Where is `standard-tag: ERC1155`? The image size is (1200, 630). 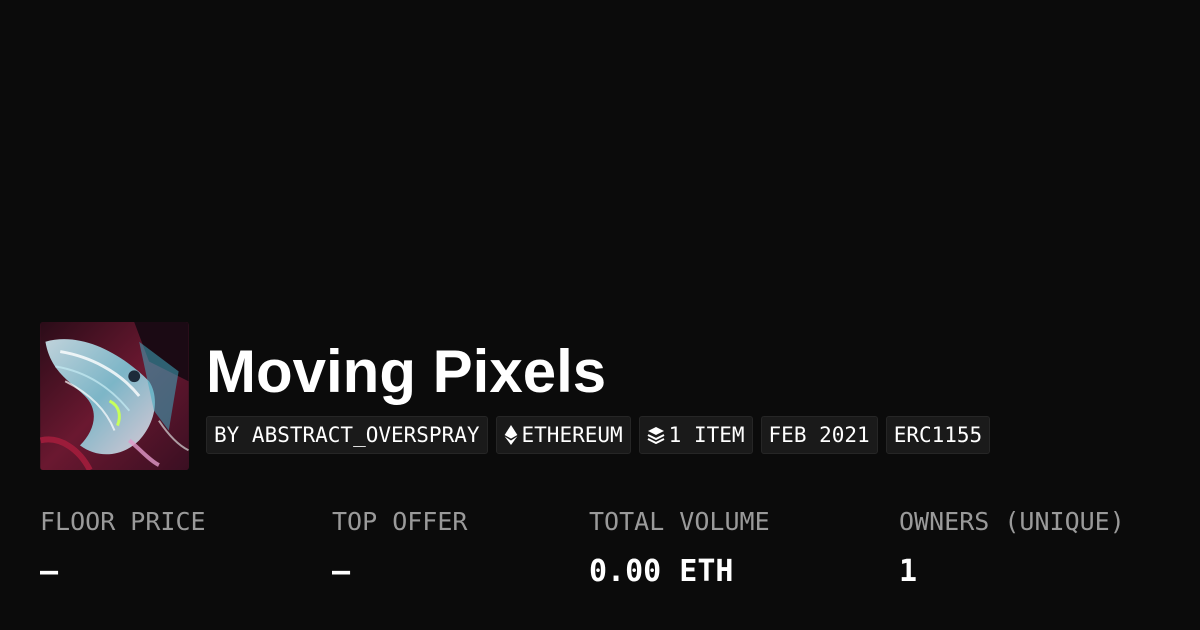
standard-tag: ERC1155 is located at coordinates (938, 435).